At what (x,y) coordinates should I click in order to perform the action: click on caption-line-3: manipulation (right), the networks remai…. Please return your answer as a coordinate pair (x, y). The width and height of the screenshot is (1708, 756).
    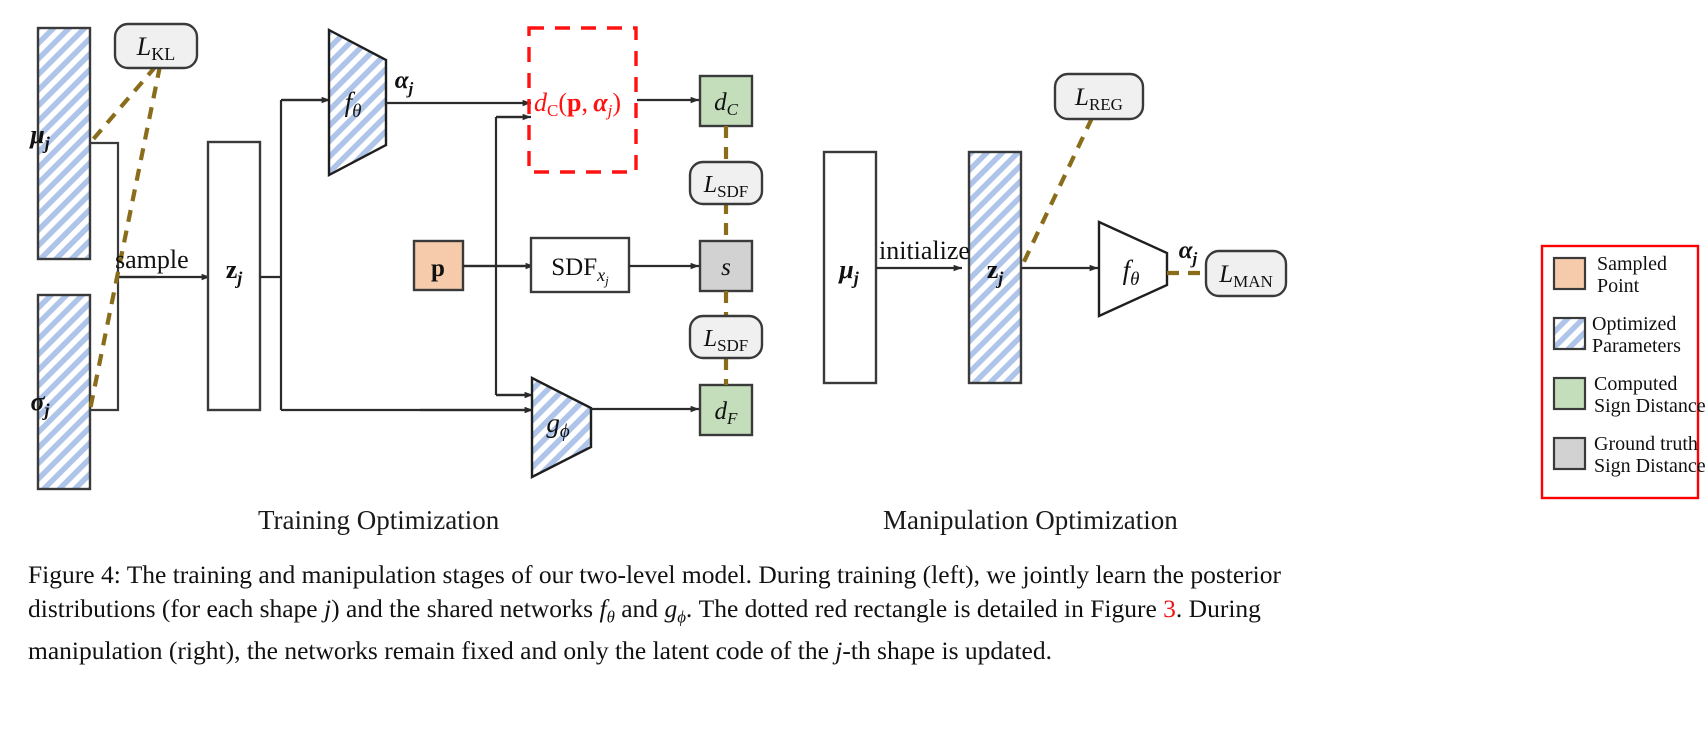
    Looking at the image, I should click on (540, 651).